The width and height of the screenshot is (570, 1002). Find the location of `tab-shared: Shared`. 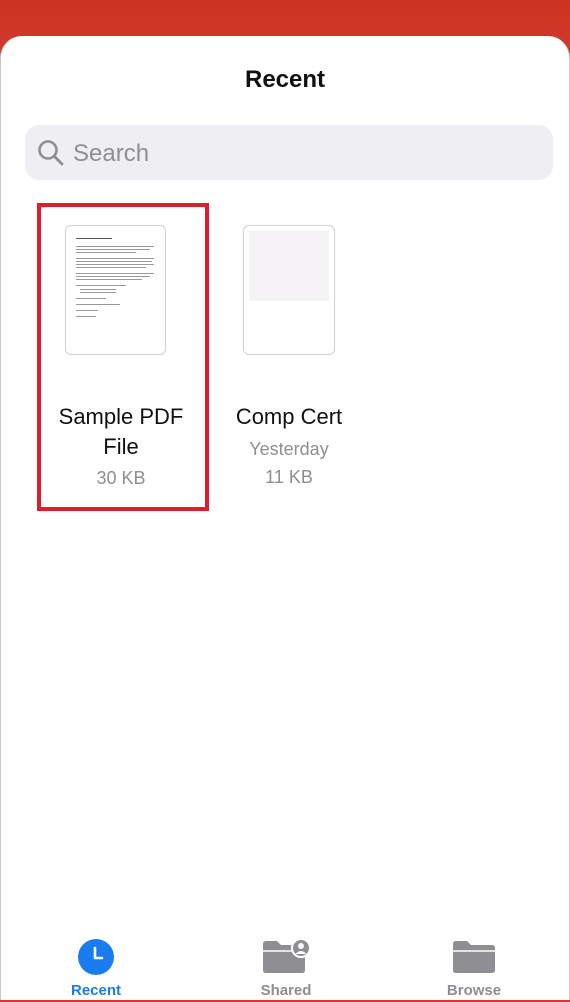

tab-shared: Shared is located at coordinates (286, 950).